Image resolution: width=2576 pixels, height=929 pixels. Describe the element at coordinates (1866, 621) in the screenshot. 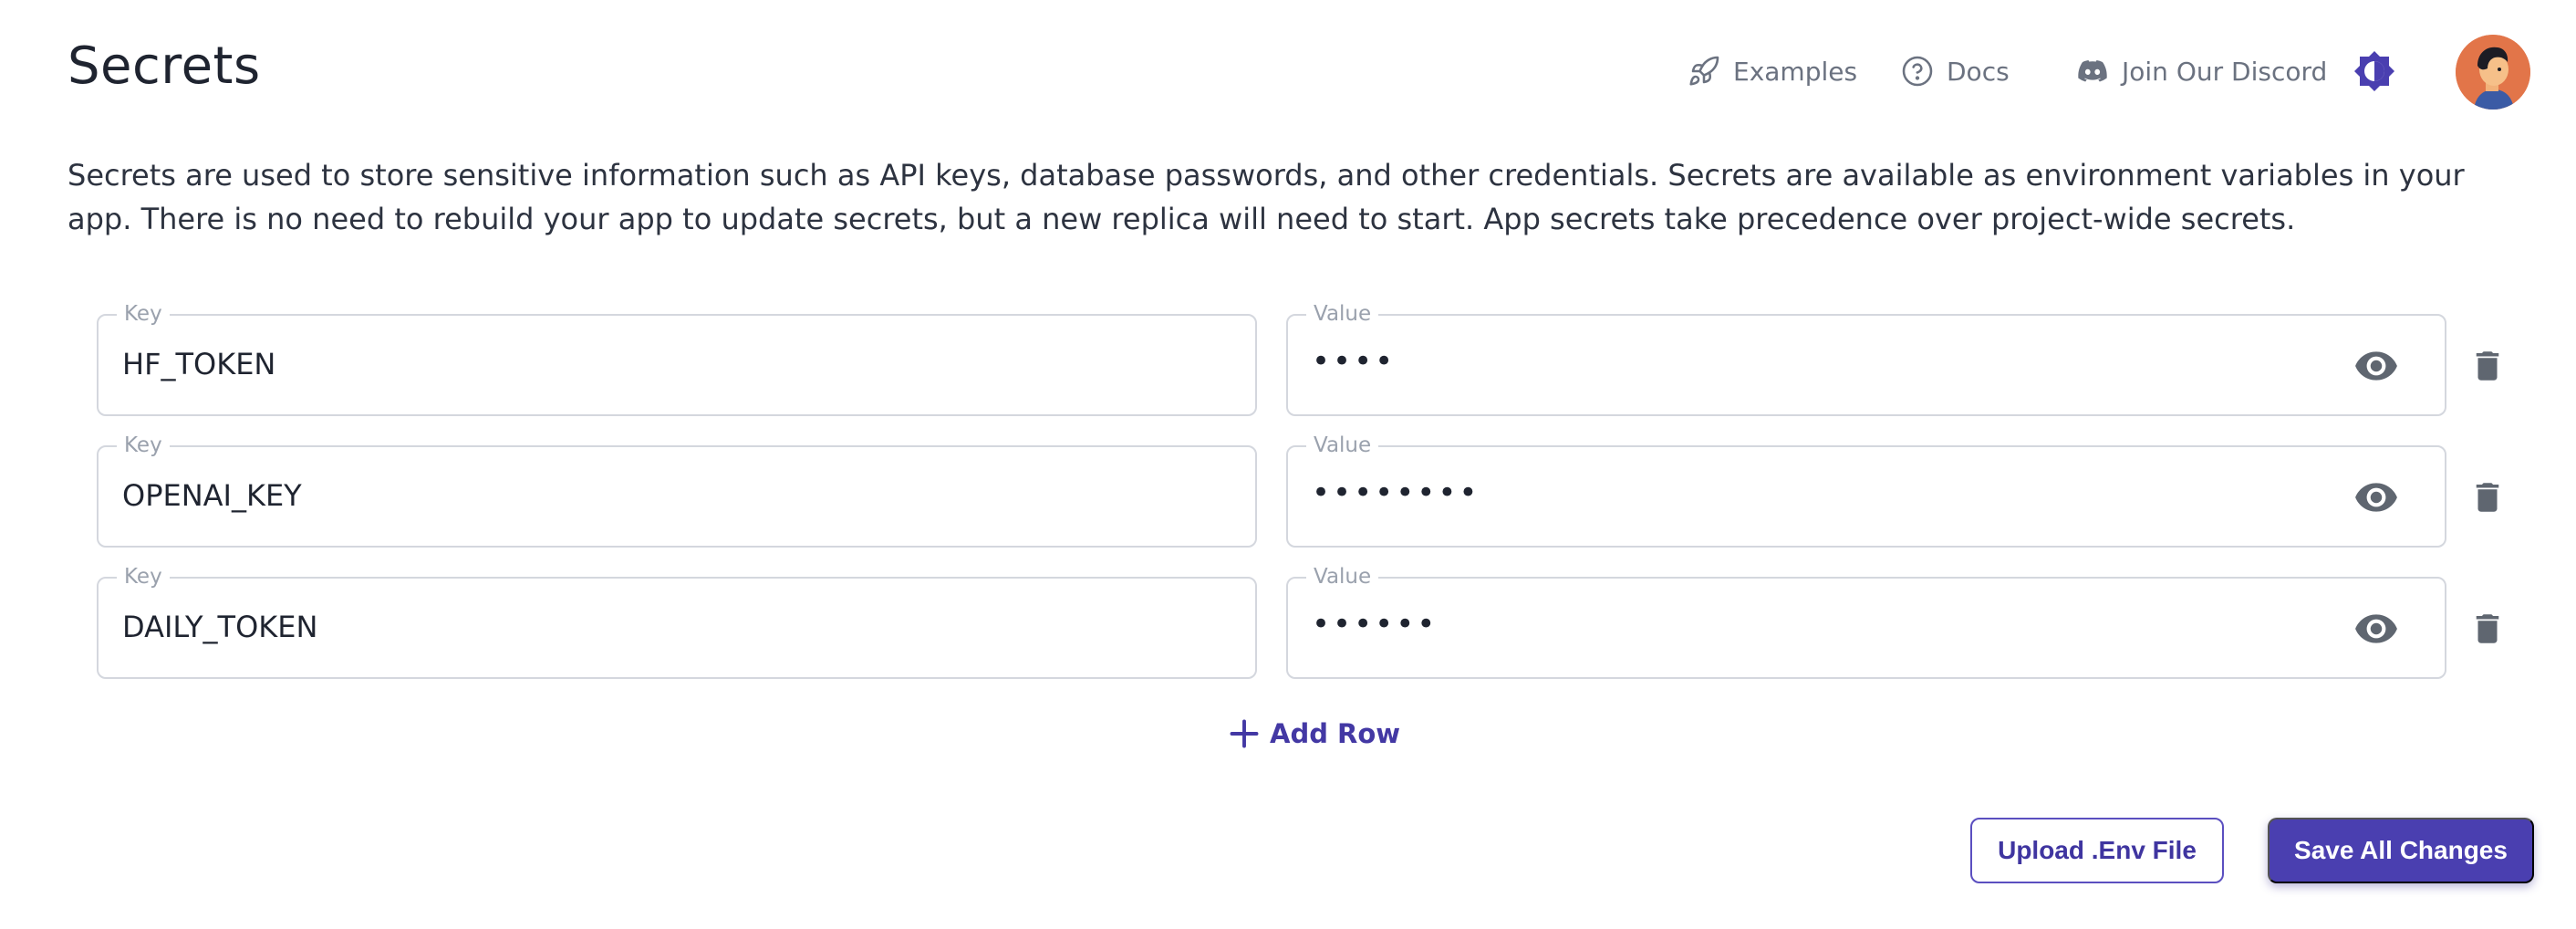

I see `secret-value-field: Value ••••••` at that location.